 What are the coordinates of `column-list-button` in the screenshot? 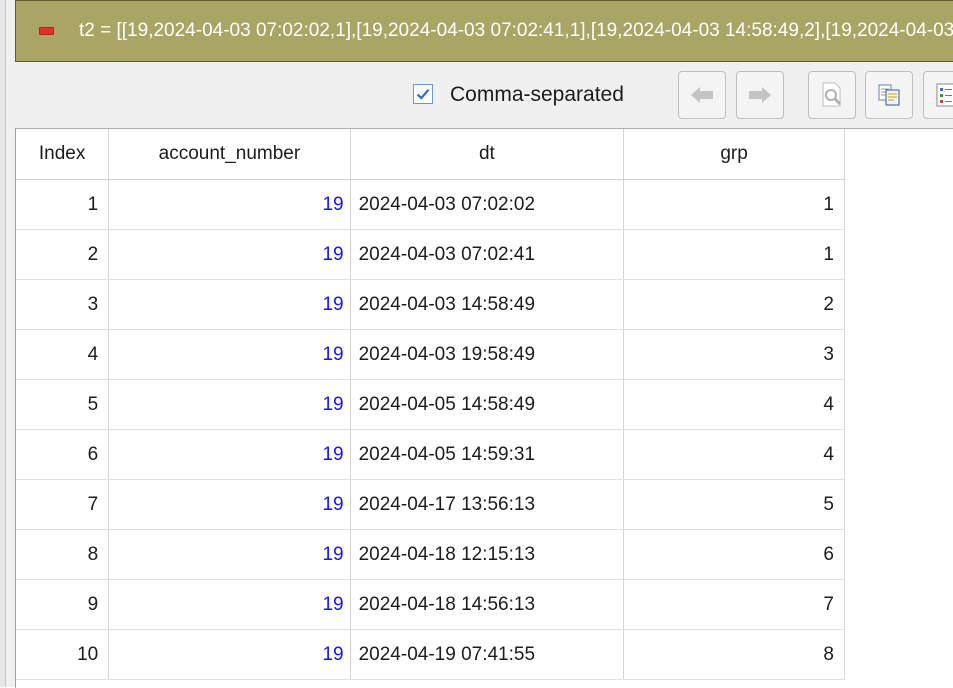 It's located at (938, 95).